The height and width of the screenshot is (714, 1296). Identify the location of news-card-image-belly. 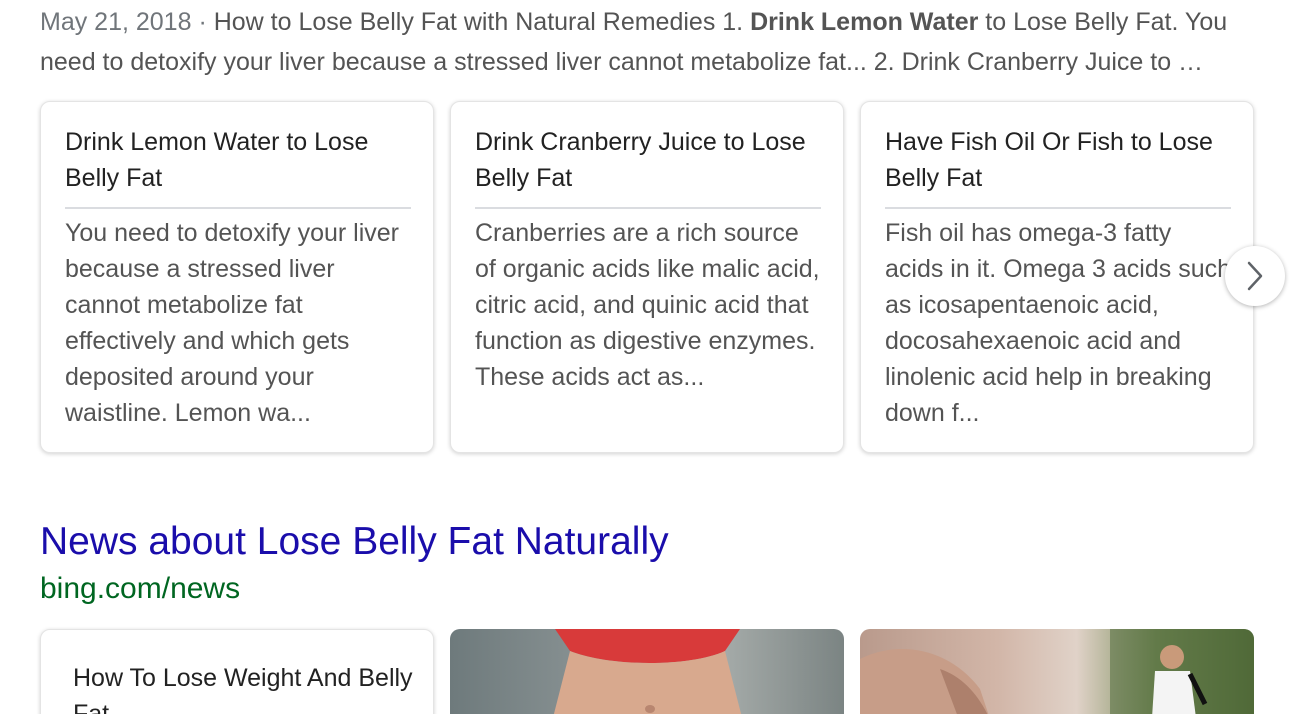
(647, 671).